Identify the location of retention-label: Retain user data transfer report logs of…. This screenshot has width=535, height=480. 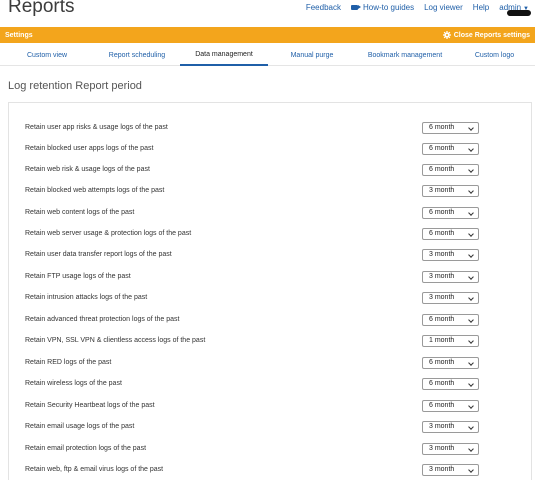
(98, 254).